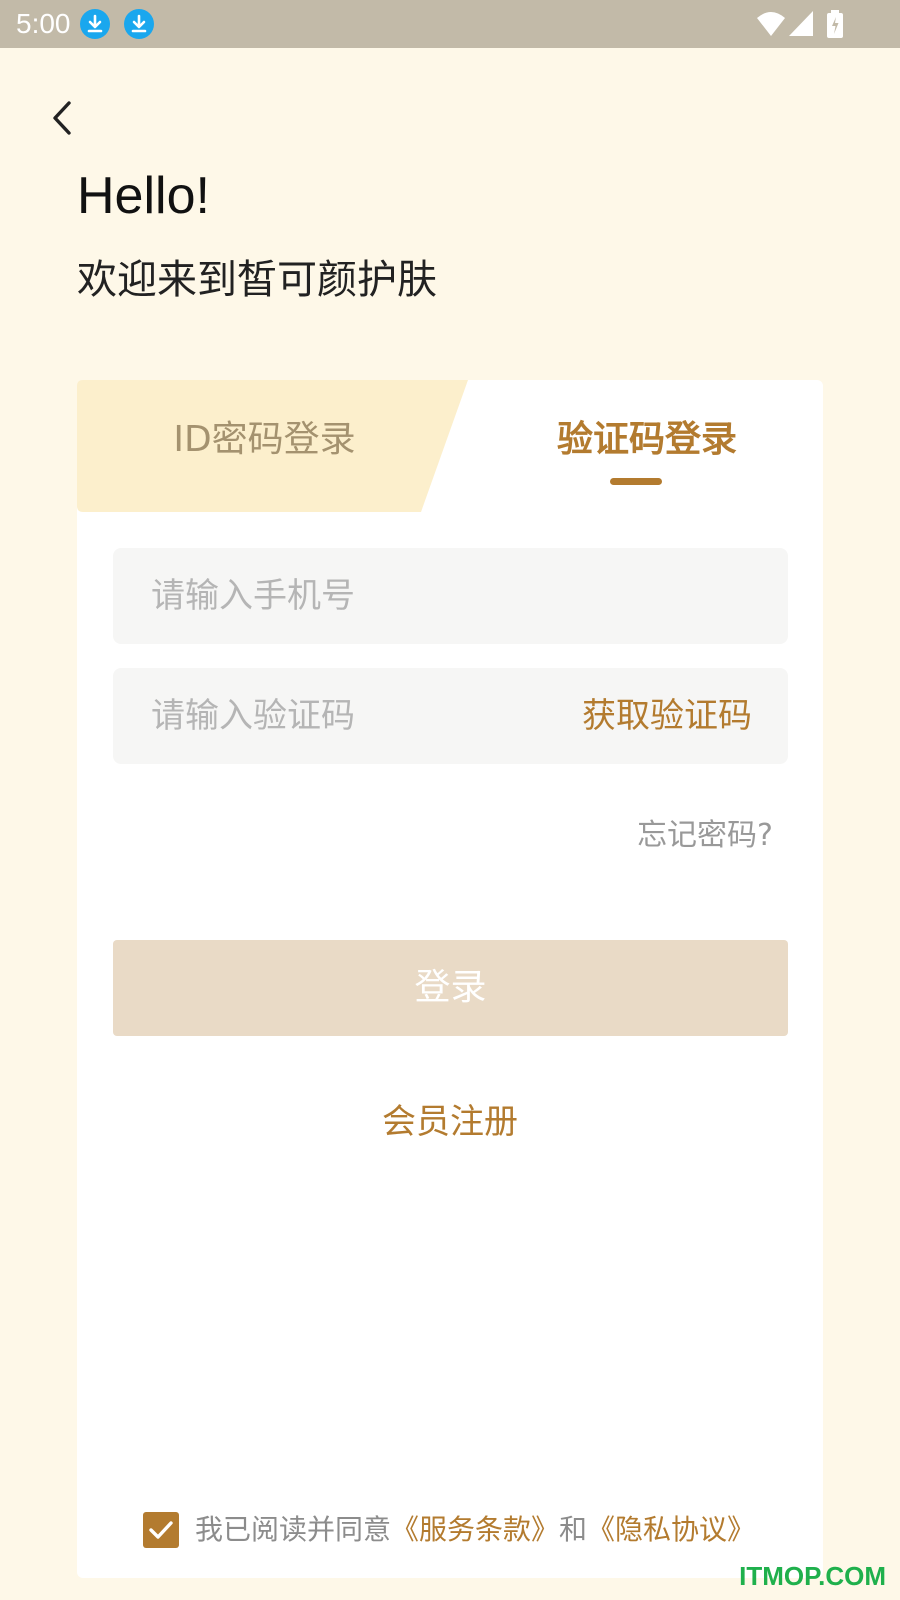 The height and width of the screenshot is (1600, 900). Describe the element at coordinates (450, 24) in the screenshot. I see `status-bar: 5:00` at that location.